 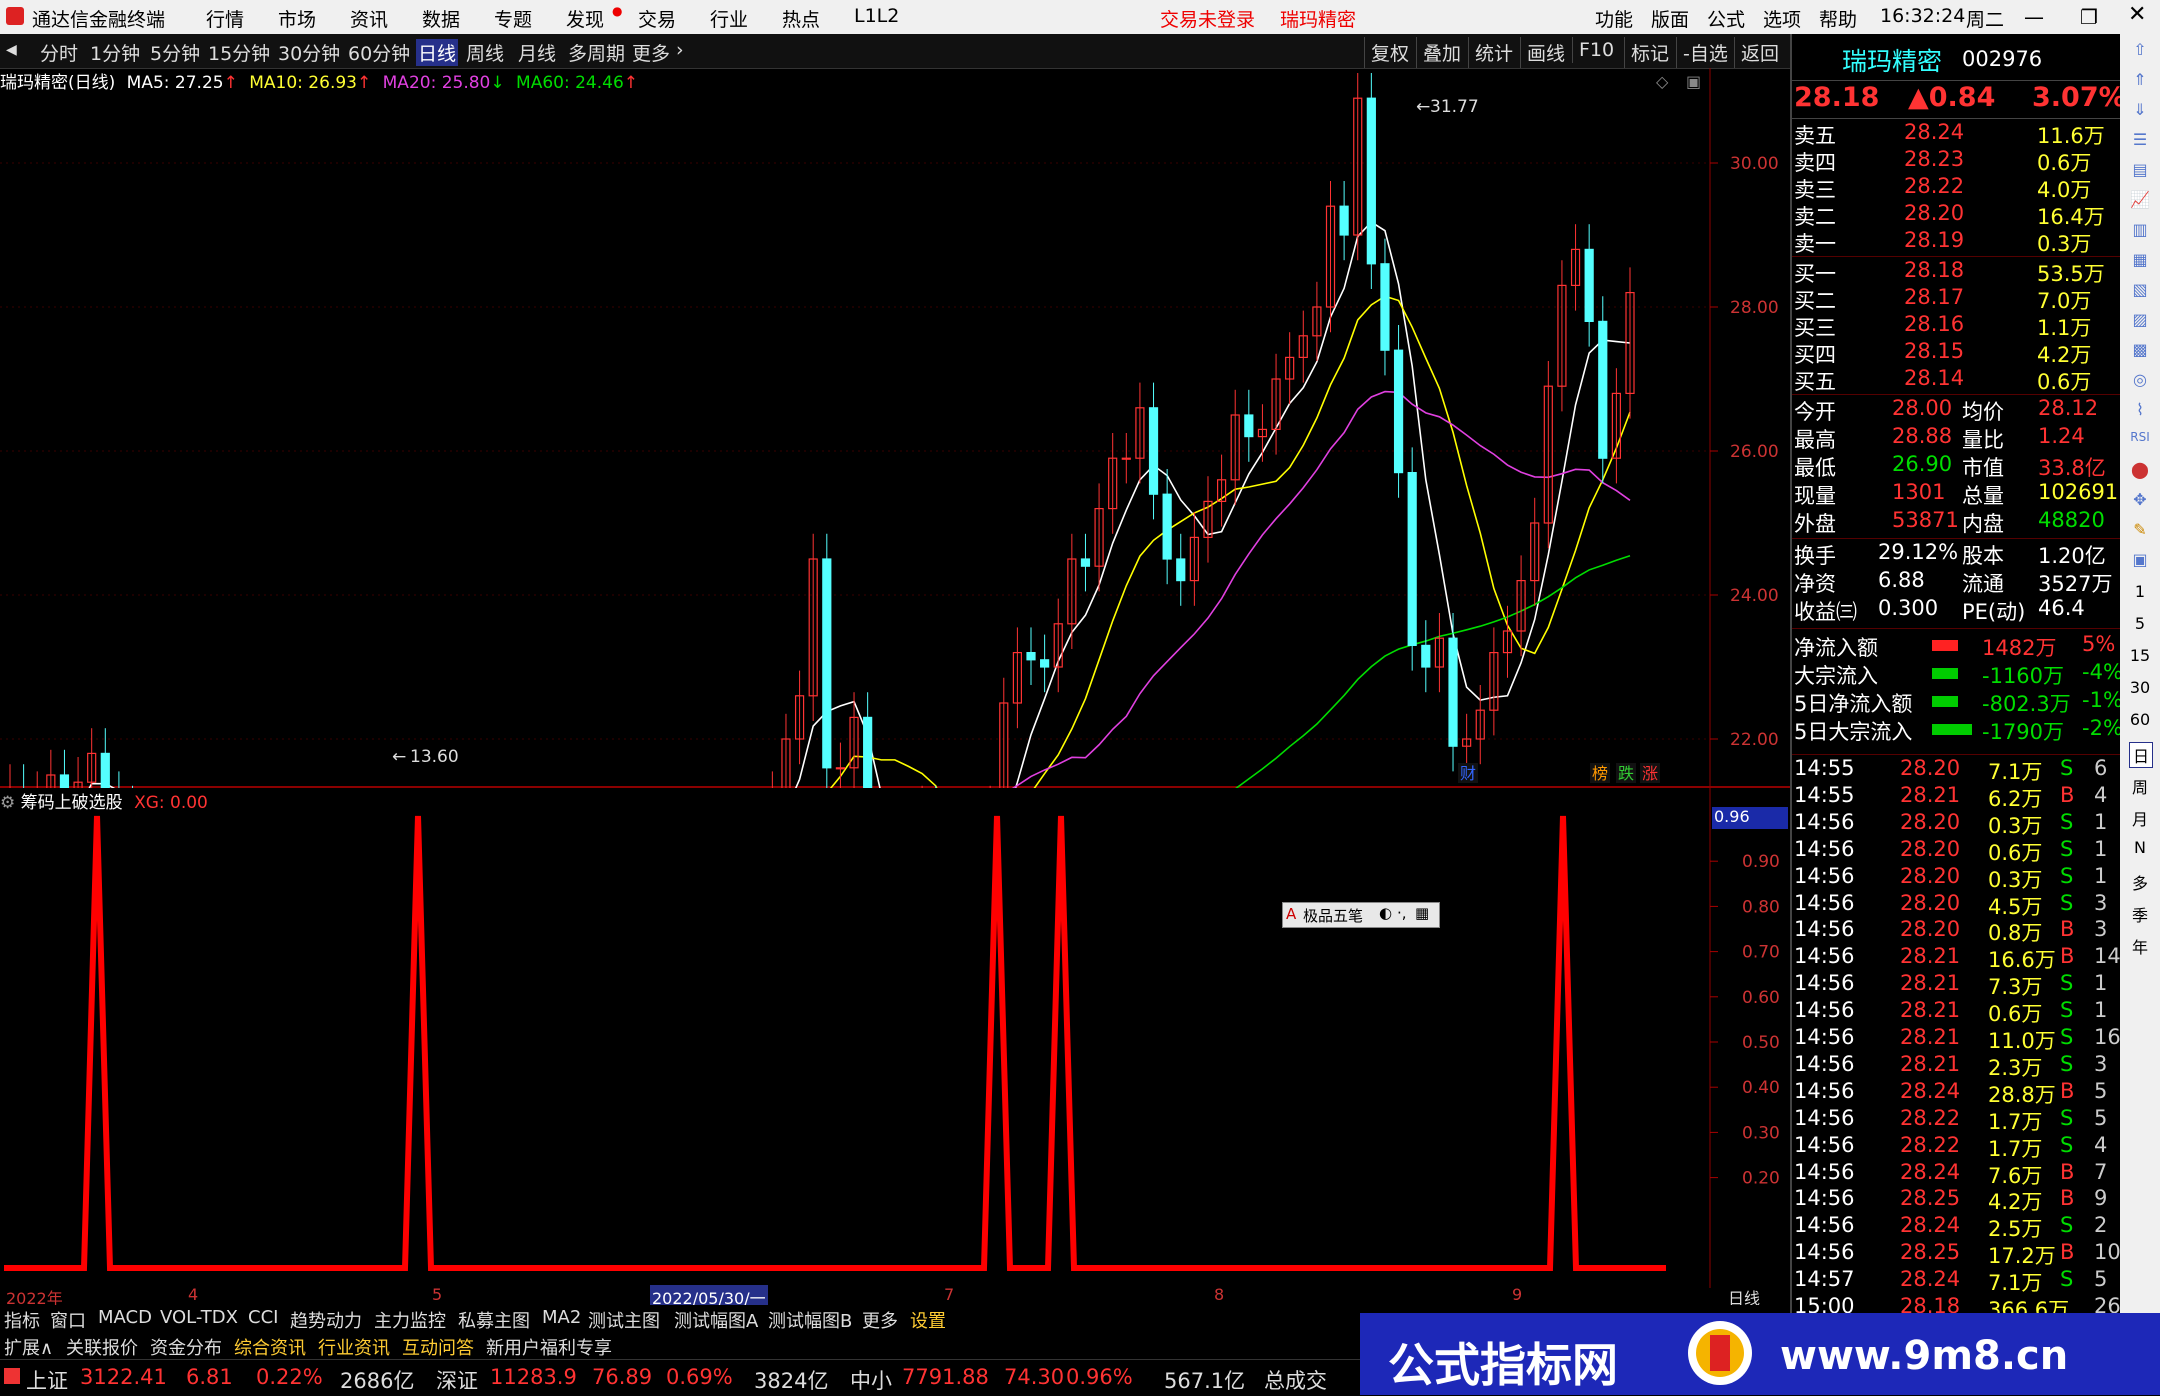 What do you see at coordinates (1207, 18) in the screenshot?
I see `trade-login-status: 交易未登录` at bounding box center [1207, 18].